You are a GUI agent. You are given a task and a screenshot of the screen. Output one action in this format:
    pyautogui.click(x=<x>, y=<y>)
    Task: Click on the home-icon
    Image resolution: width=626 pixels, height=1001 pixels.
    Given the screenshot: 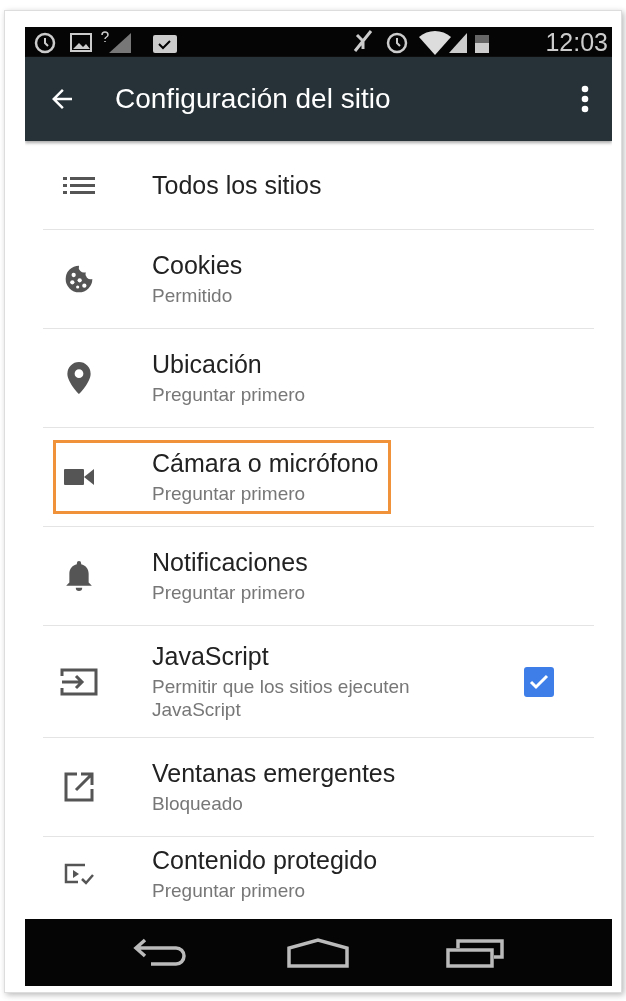 What is the action you would take?
    pyautogui.click(x=318, y=952)
    